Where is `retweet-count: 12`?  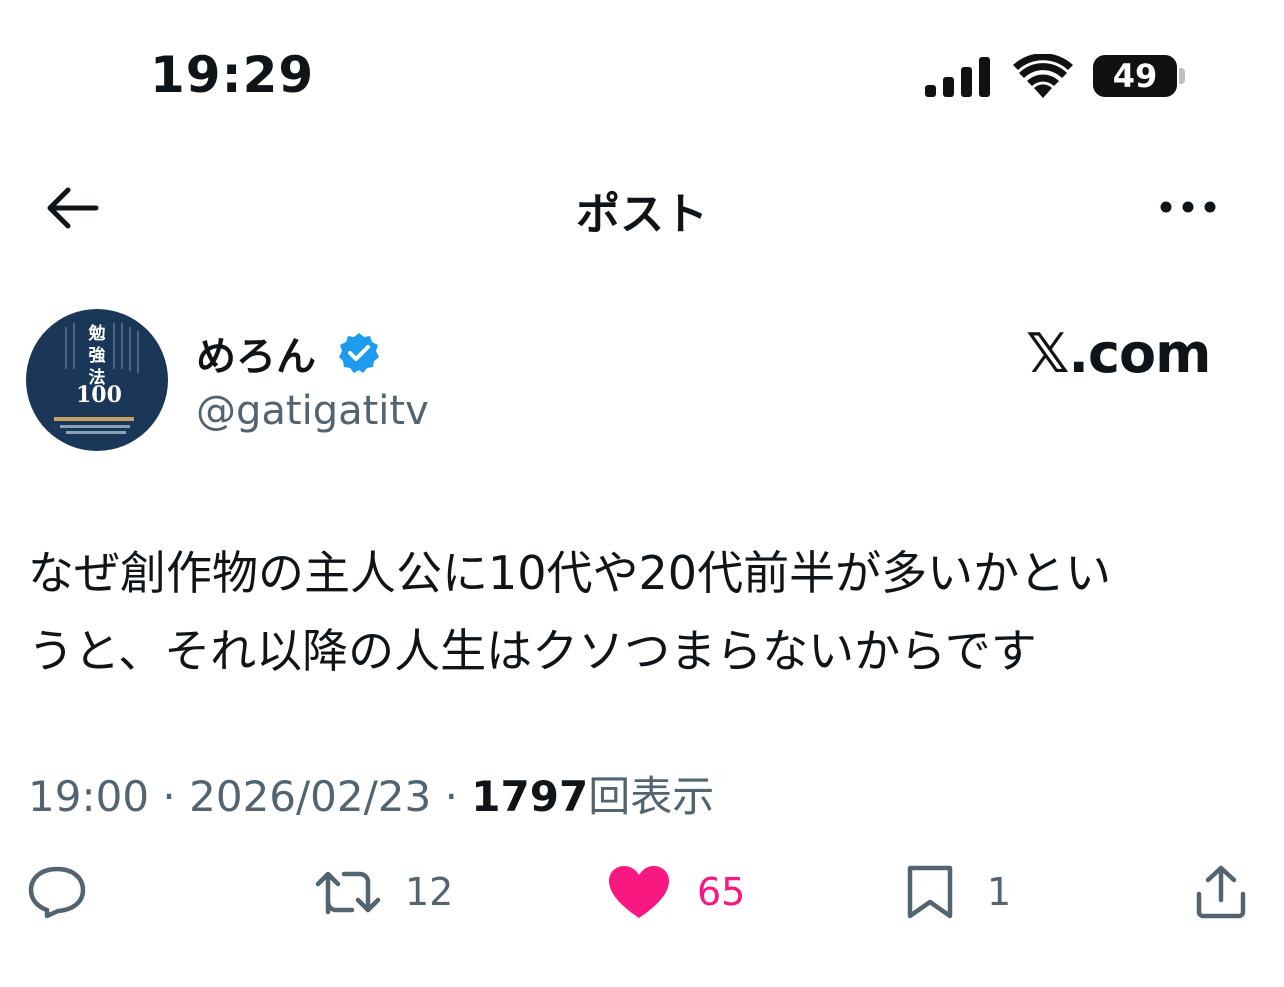
retweet-count: 12 is located at coordinates (429, 892).